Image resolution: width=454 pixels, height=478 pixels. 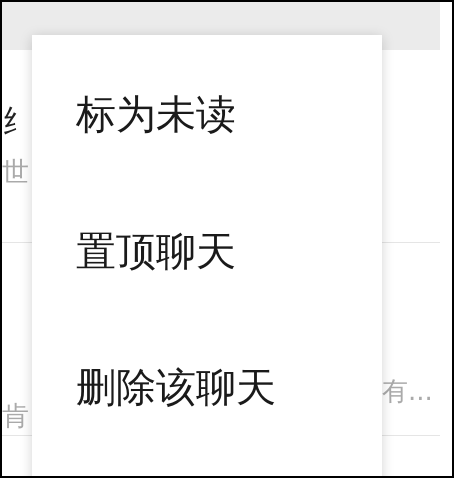 I want to click on chat-preview: 世, so click(x=15, y=172).